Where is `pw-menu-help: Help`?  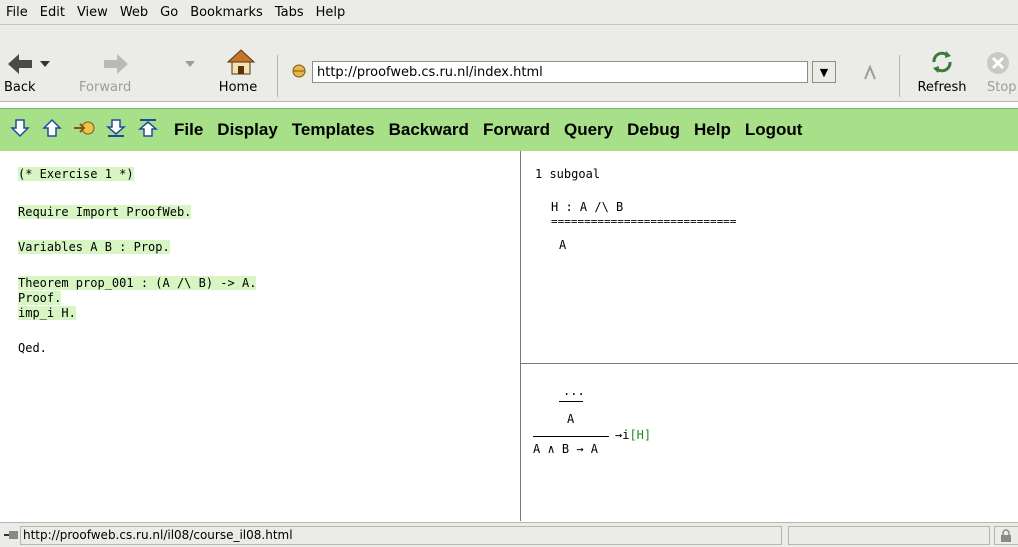
pw-menu-help: Help is located at coordinates (712, 130).